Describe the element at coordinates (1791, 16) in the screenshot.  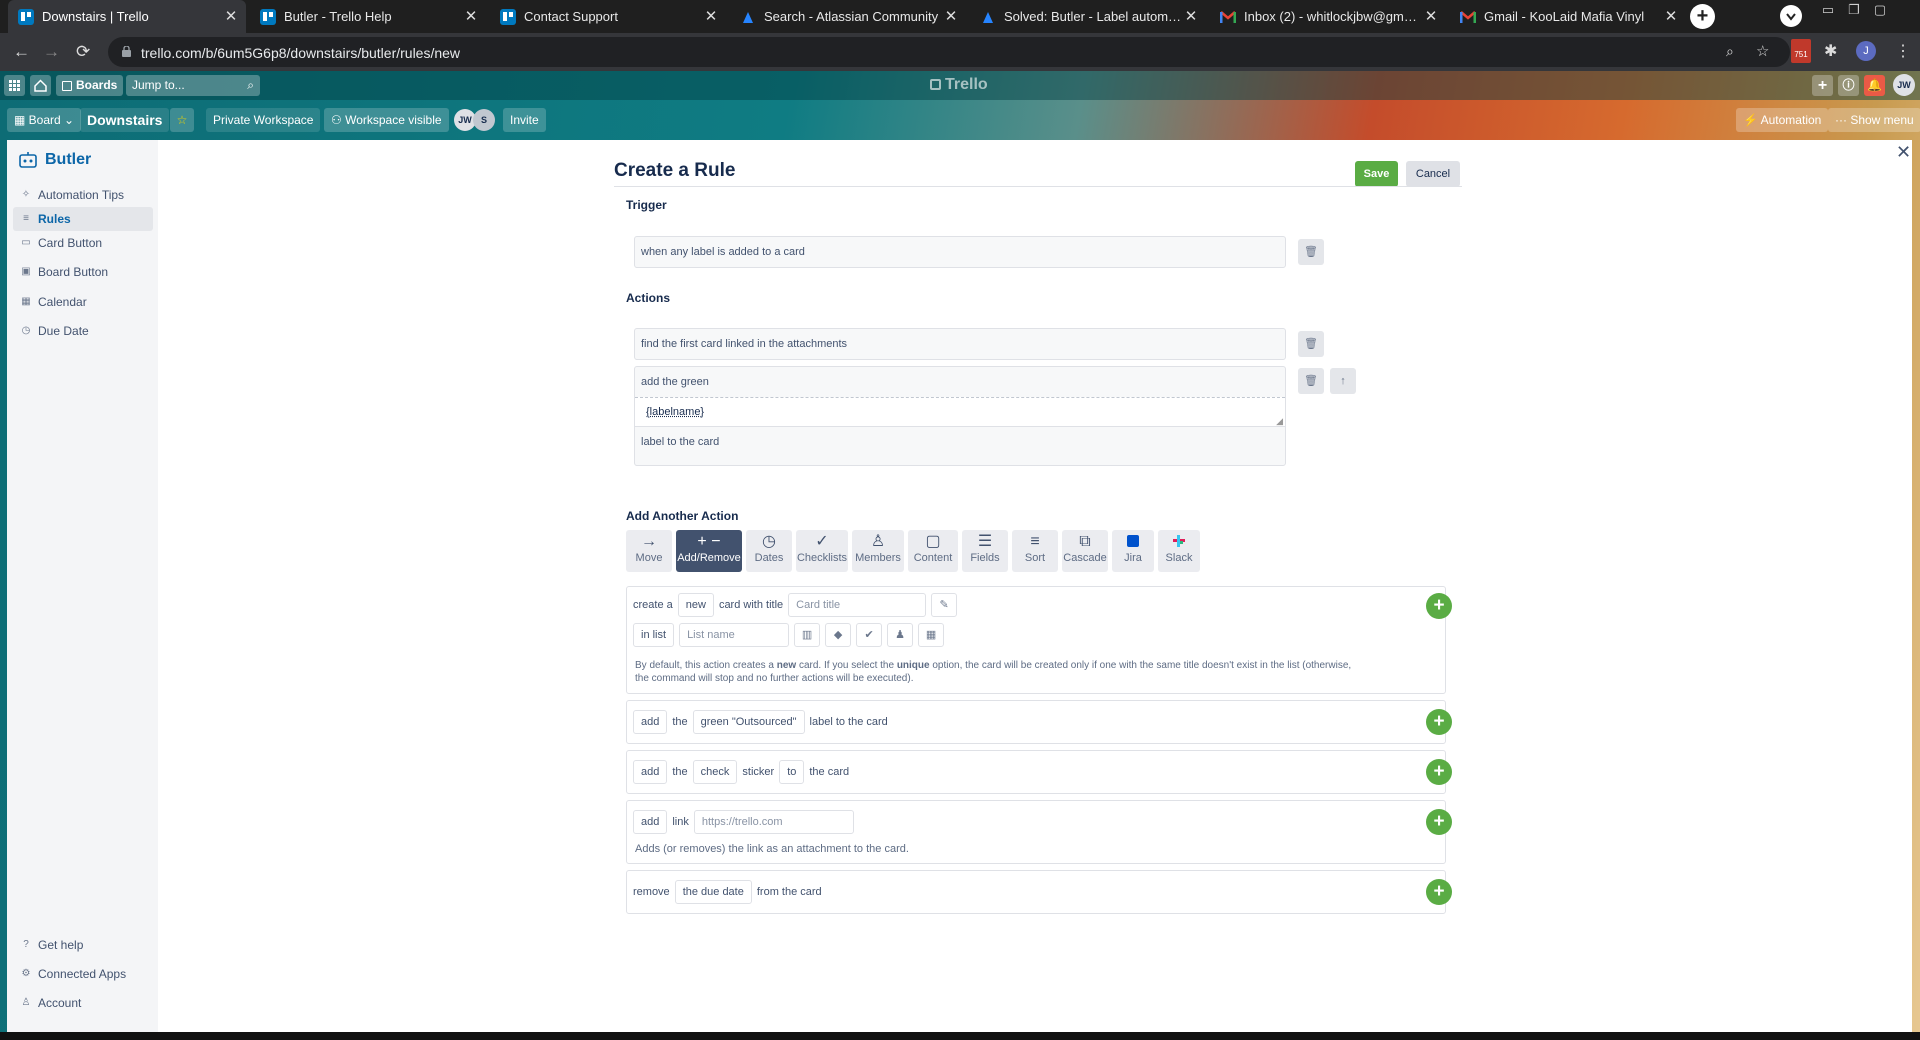
I see `profile-menu-icon` at that location.